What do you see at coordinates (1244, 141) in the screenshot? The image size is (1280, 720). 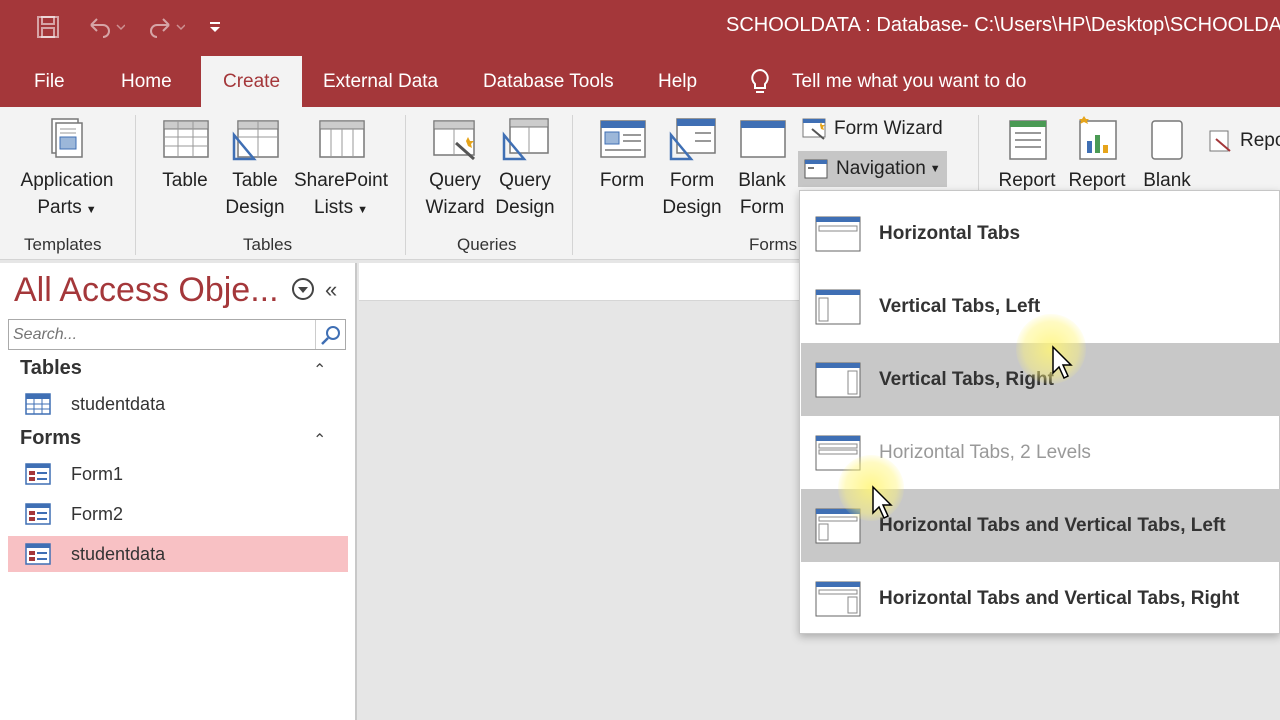 I see `report-wizard-button: Repo` at bounding box center [1244, 141].